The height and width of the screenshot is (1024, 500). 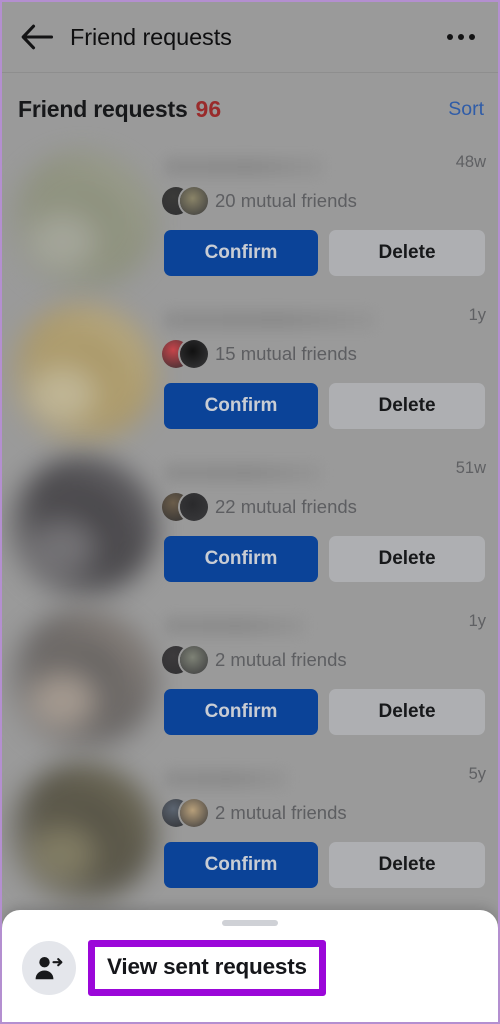 What do you see at coordinates (325, 833) in the screenshot?
I see `request-body: 5y 2 mutual friends Confirm Delete` at bounding box center [325, 833].